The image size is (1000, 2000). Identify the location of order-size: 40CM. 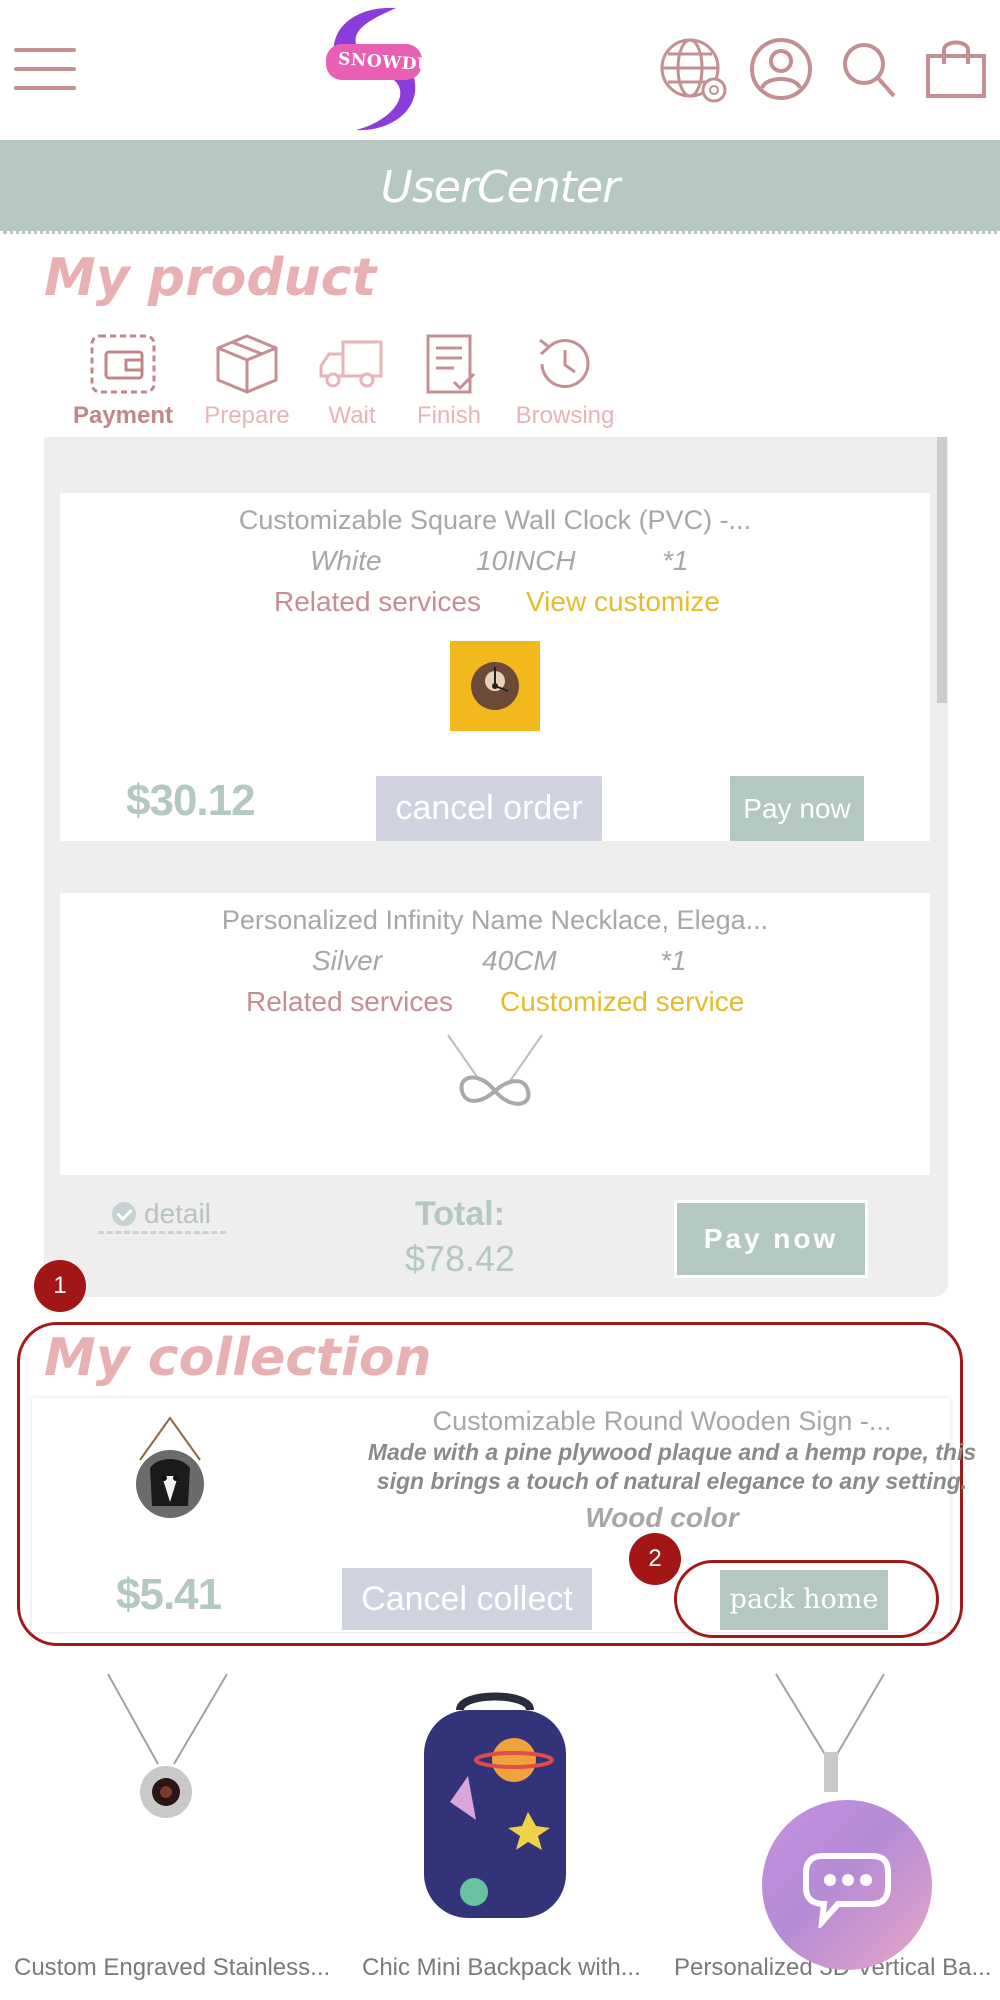
(519, 960).